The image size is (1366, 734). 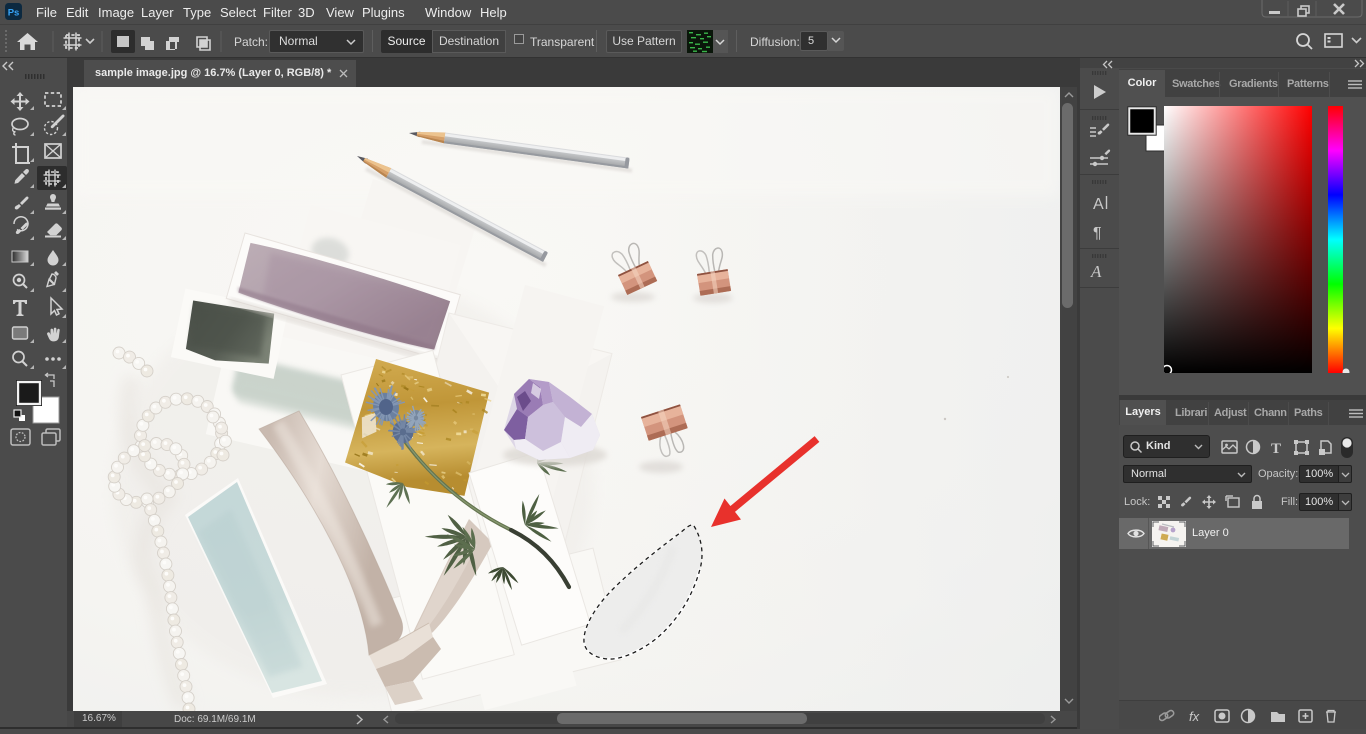 I want to click on svg-text: Ps, so click(x=14, y=13).